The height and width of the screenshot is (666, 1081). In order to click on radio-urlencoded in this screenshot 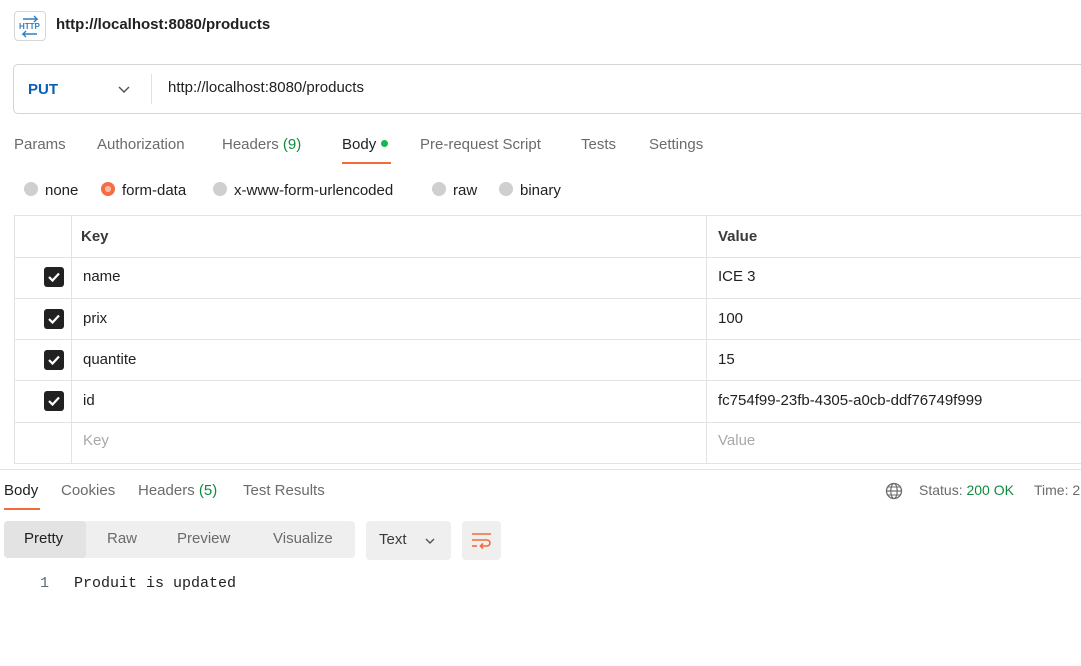, I will do `click(220, 189)`.